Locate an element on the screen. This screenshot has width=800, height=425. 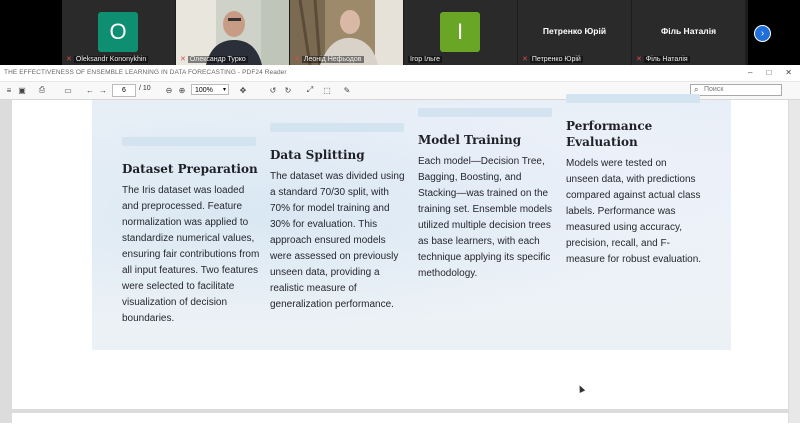
strip-left-margin is located at coordinates (31, 32).